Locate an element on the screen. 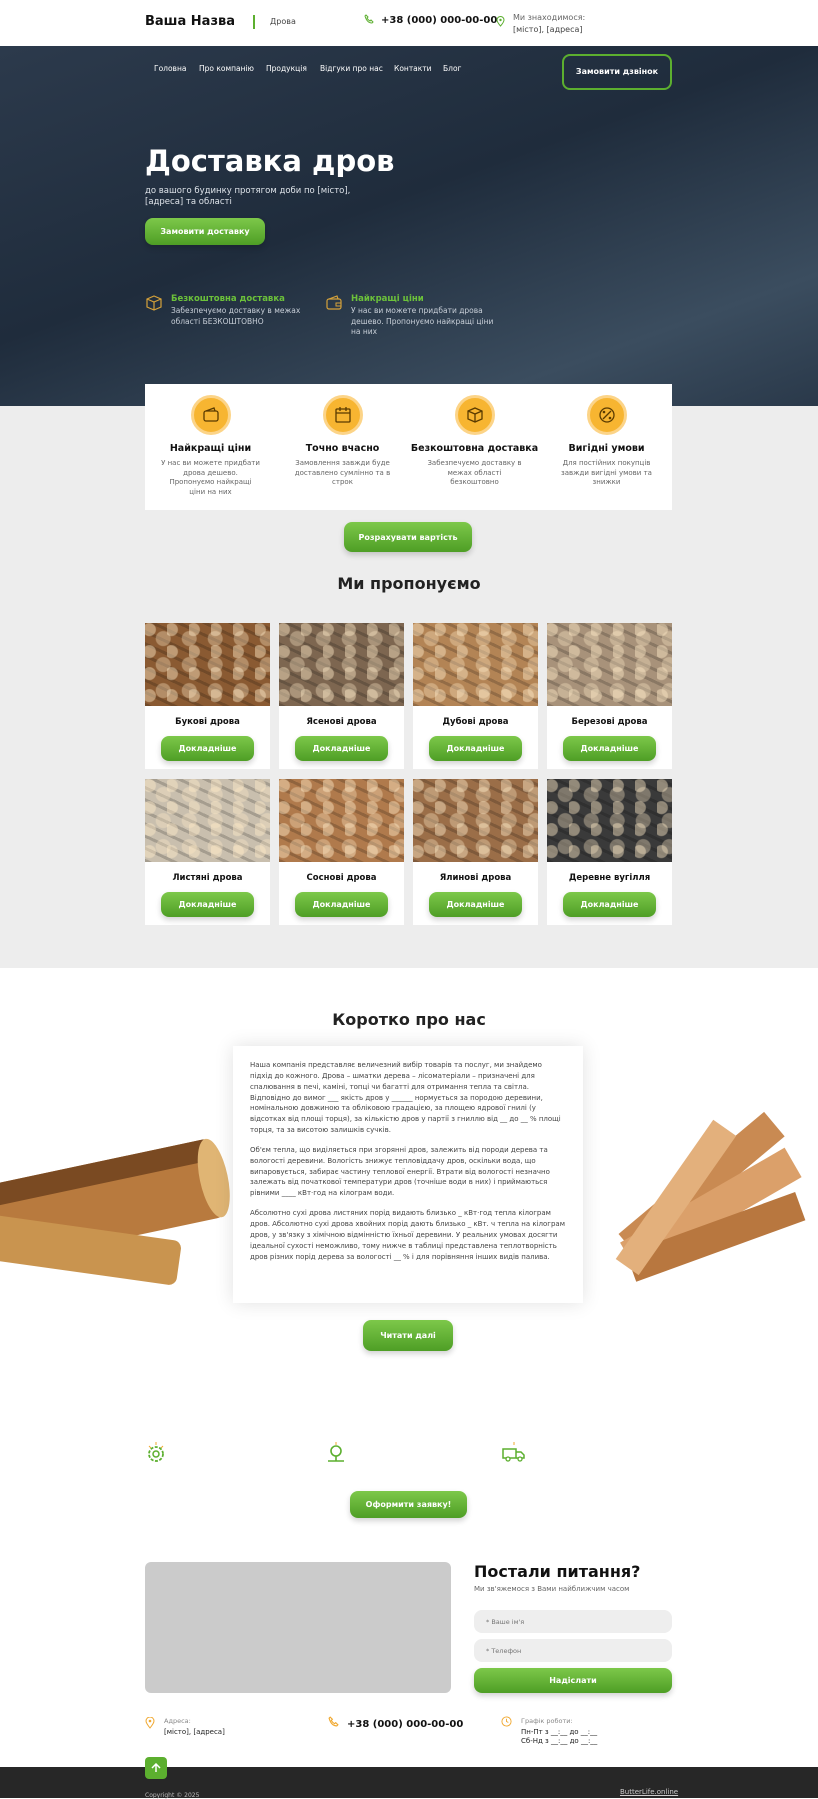 The width and height of the screenshot is (818, 1799). nav-item-reviews: Відгуки про нас is located at coordinates (351, 68).